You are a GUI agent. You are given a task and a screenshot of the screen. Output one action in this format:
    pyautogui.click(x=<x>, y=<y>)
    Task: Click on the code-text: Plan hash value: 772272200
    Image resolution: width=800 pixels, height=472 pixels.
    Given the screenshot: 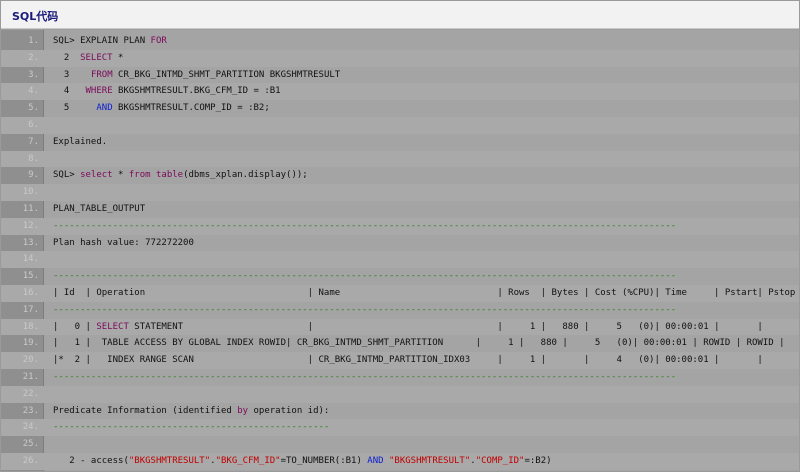 What is the action you would take?
    pyautogui.click(x=123, y=242)
    